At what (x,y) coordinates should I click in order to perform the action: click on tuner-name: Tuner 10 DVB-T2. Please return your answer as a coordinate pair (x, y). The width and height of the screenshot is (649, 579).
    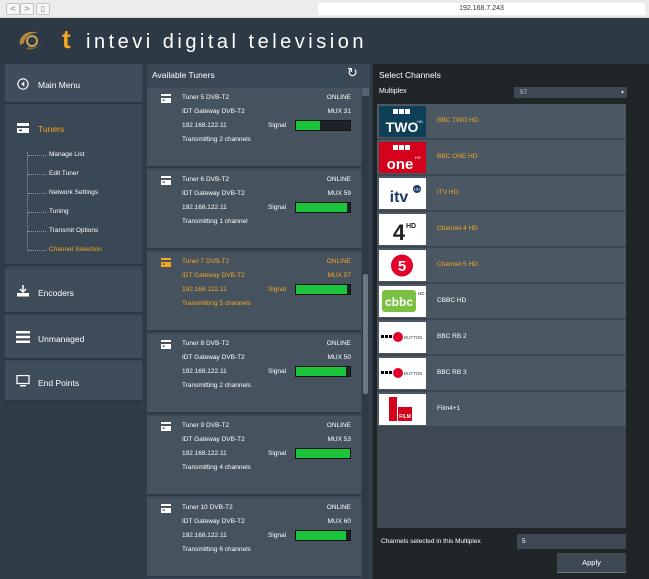
    Looking at the image, I should click on (207, 507).